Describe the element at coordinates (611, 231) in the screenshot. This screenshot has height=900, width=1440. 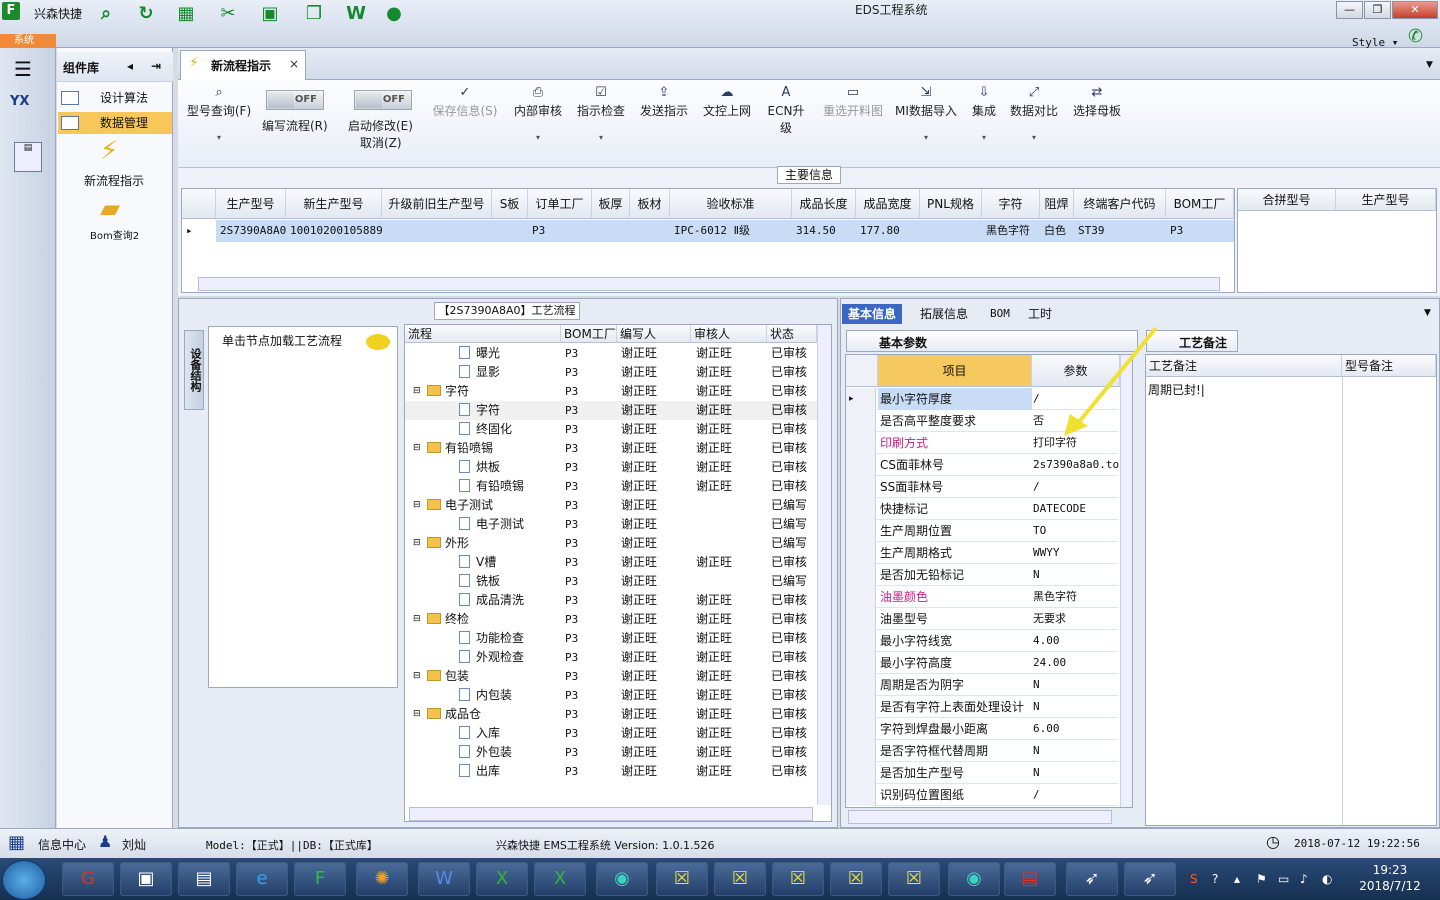
I see `table-cell` at that location.